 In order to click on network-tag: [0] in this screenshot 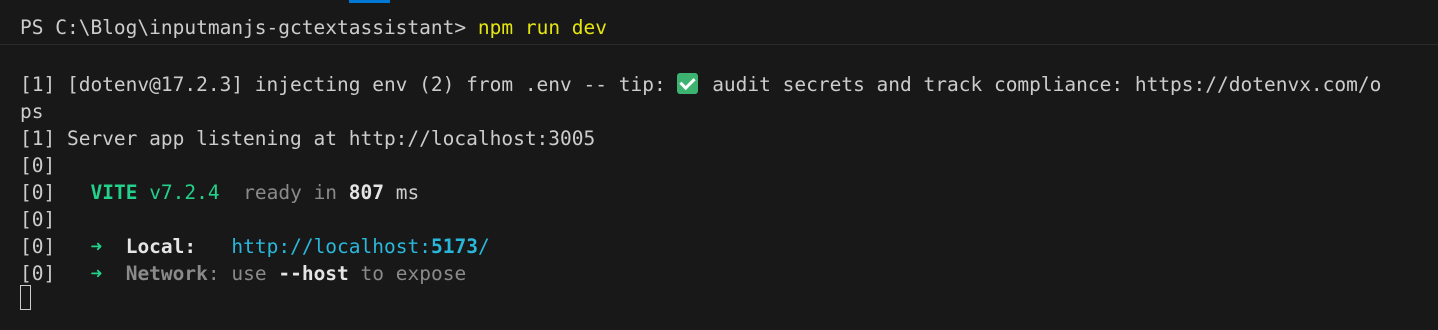, I will do `click(38, 273)`.